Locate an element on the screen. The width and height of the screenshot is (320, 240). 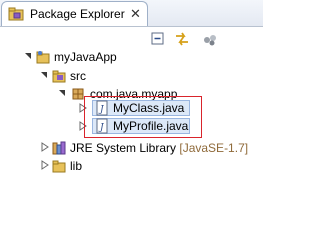
tree-label-file: MyProfile.java is located at coordinates (151, 126).